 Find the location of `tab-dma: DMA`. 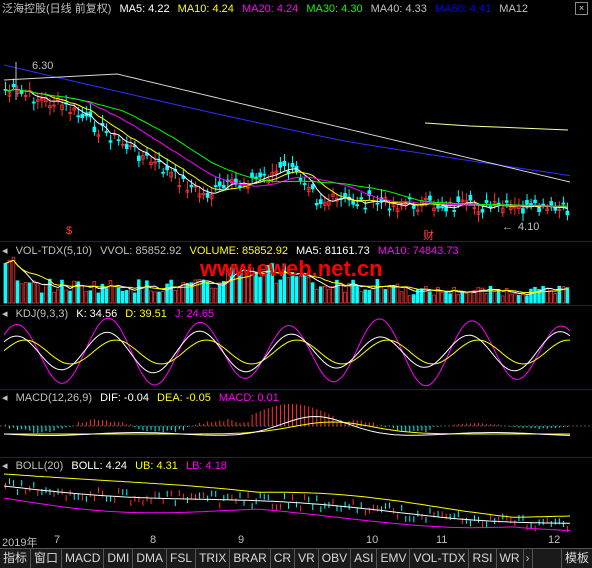

tab-dma: DMA is located at coordinates (150, 558).